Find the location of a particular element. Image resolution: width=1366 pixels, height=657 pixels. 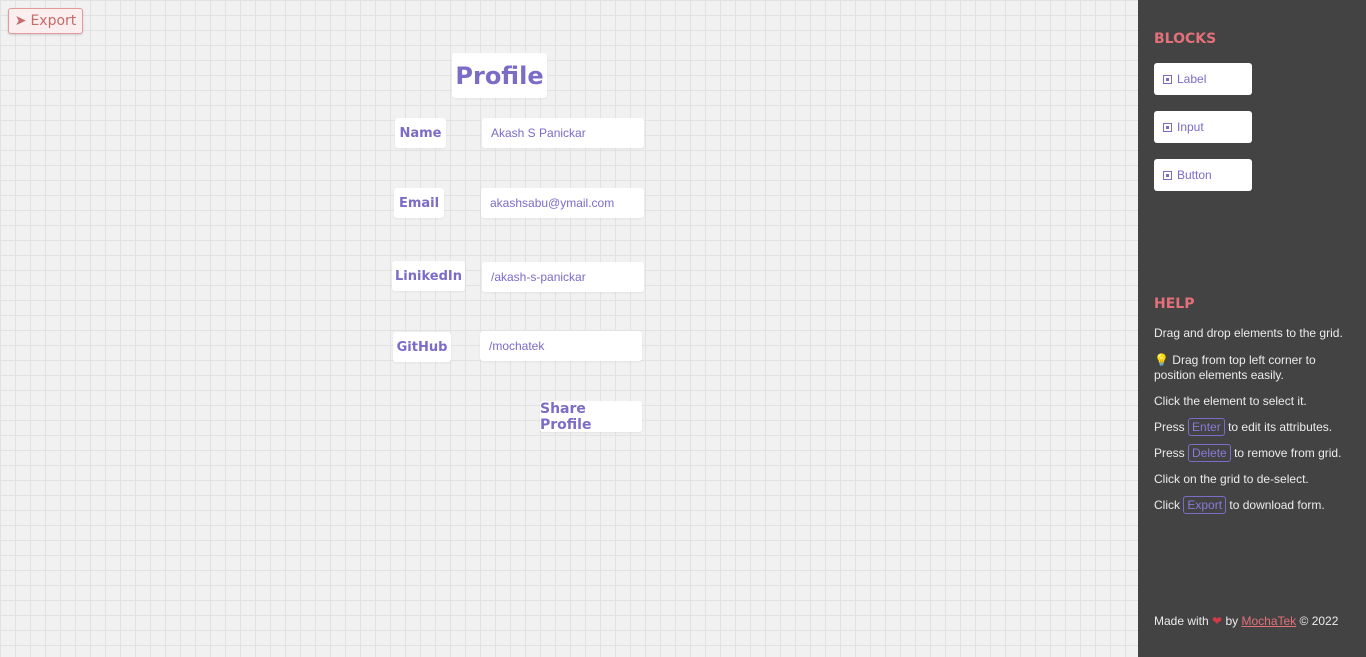

github-input: /mochatek is located at coordinates (561, 346).